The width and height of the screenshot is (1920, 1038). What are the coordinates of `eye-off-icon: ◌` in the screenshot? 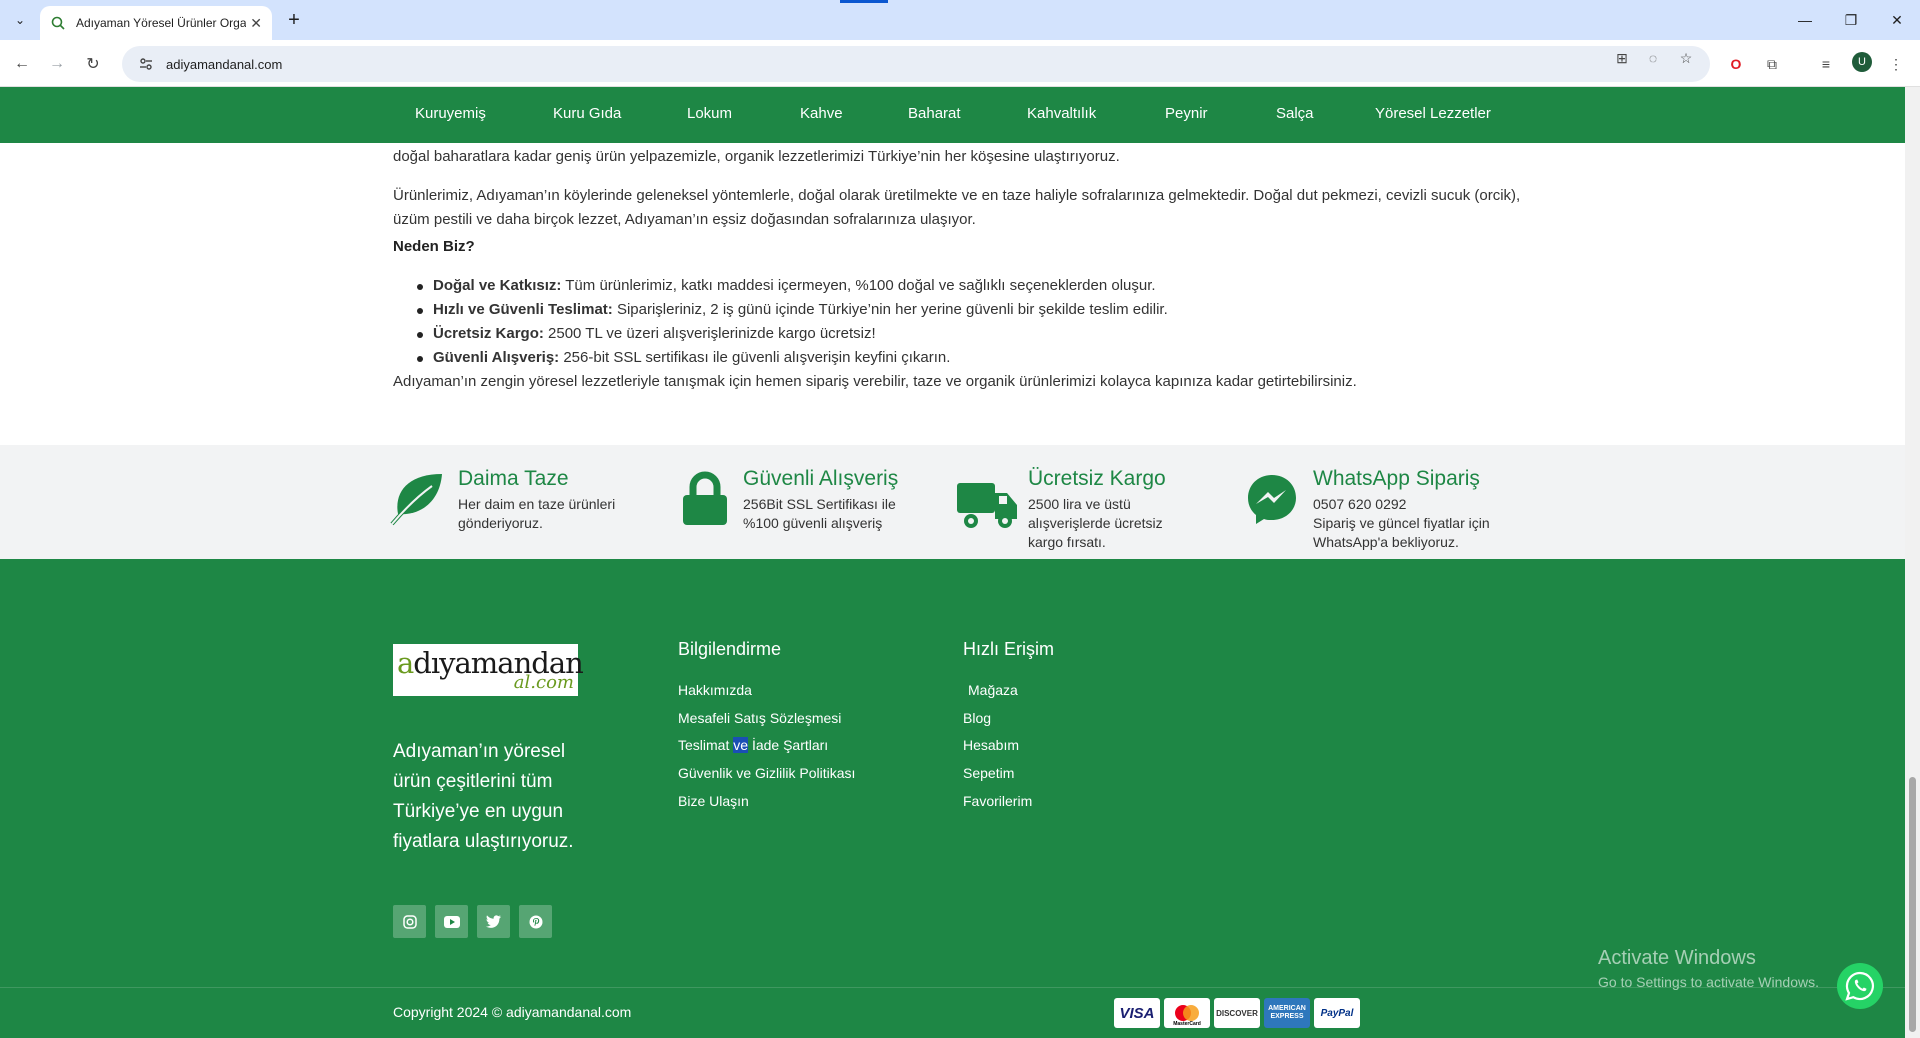 It's located at (1653, 58).